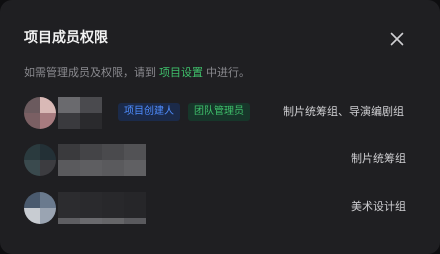 This screenshot has height=254, width=440. Describe the element at coordinates (149, 112) in the screenshot. I see `badge-project-creator: 项目创建人` at that location.